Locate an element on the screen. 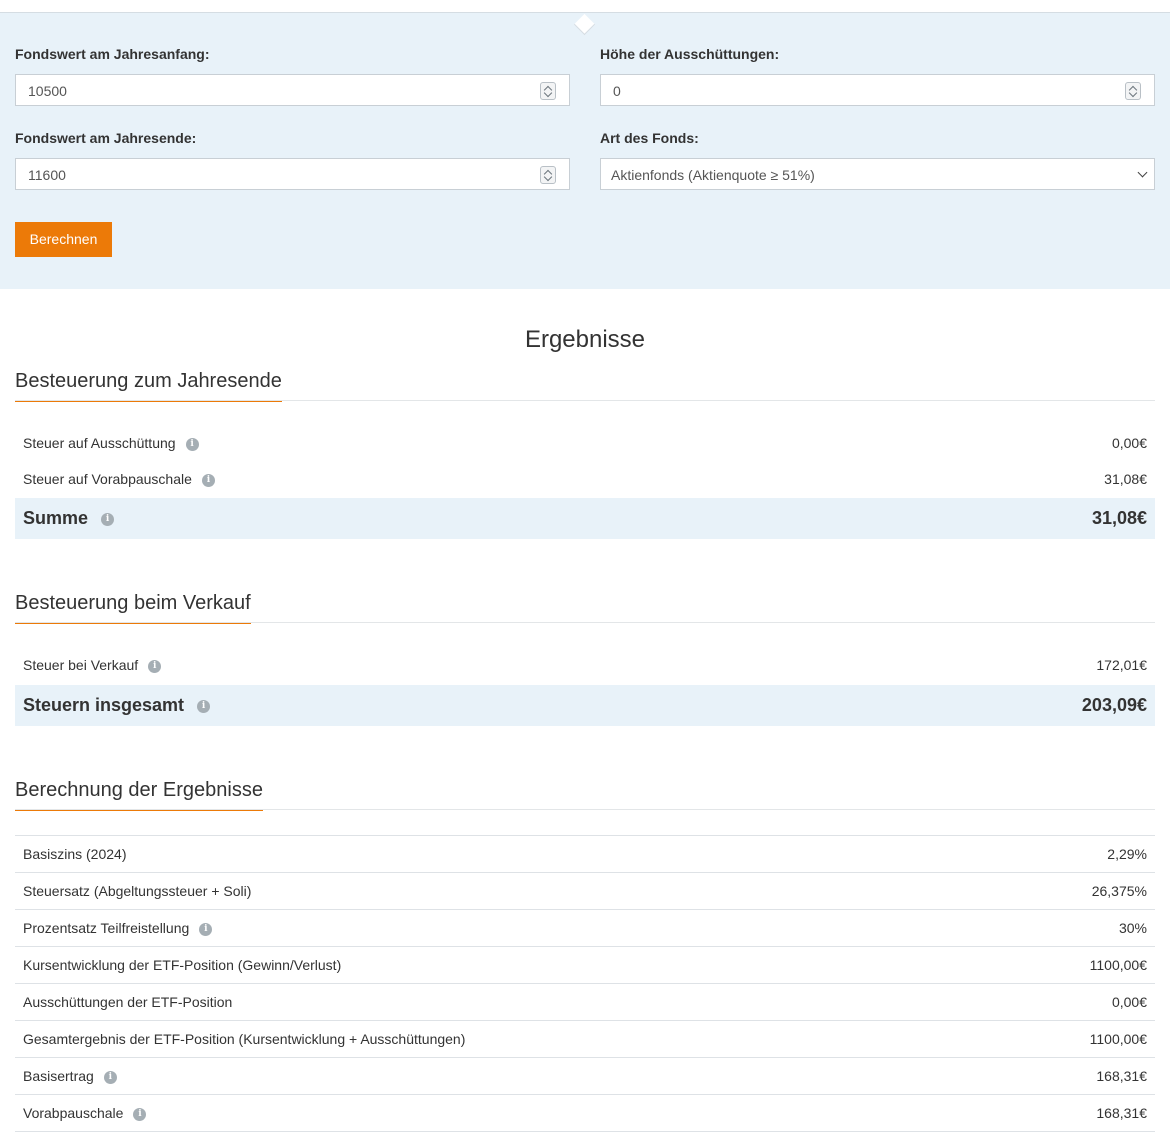 Image resolution: width=1170 pixels, height=1146 pixels. distribution-label: Höhe der Ausschüttungen: is located at coordinates (690, 54).